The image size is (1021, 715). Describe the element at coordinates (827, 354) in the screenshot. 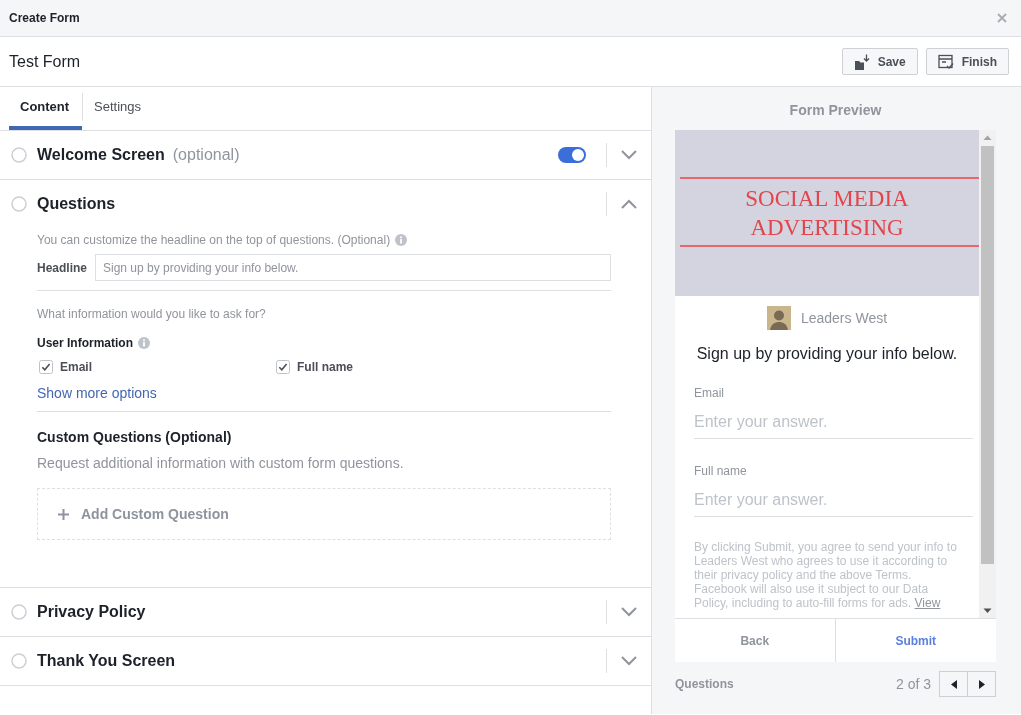

I see `preview-headline: Sign up by providing your info below.` at that location.